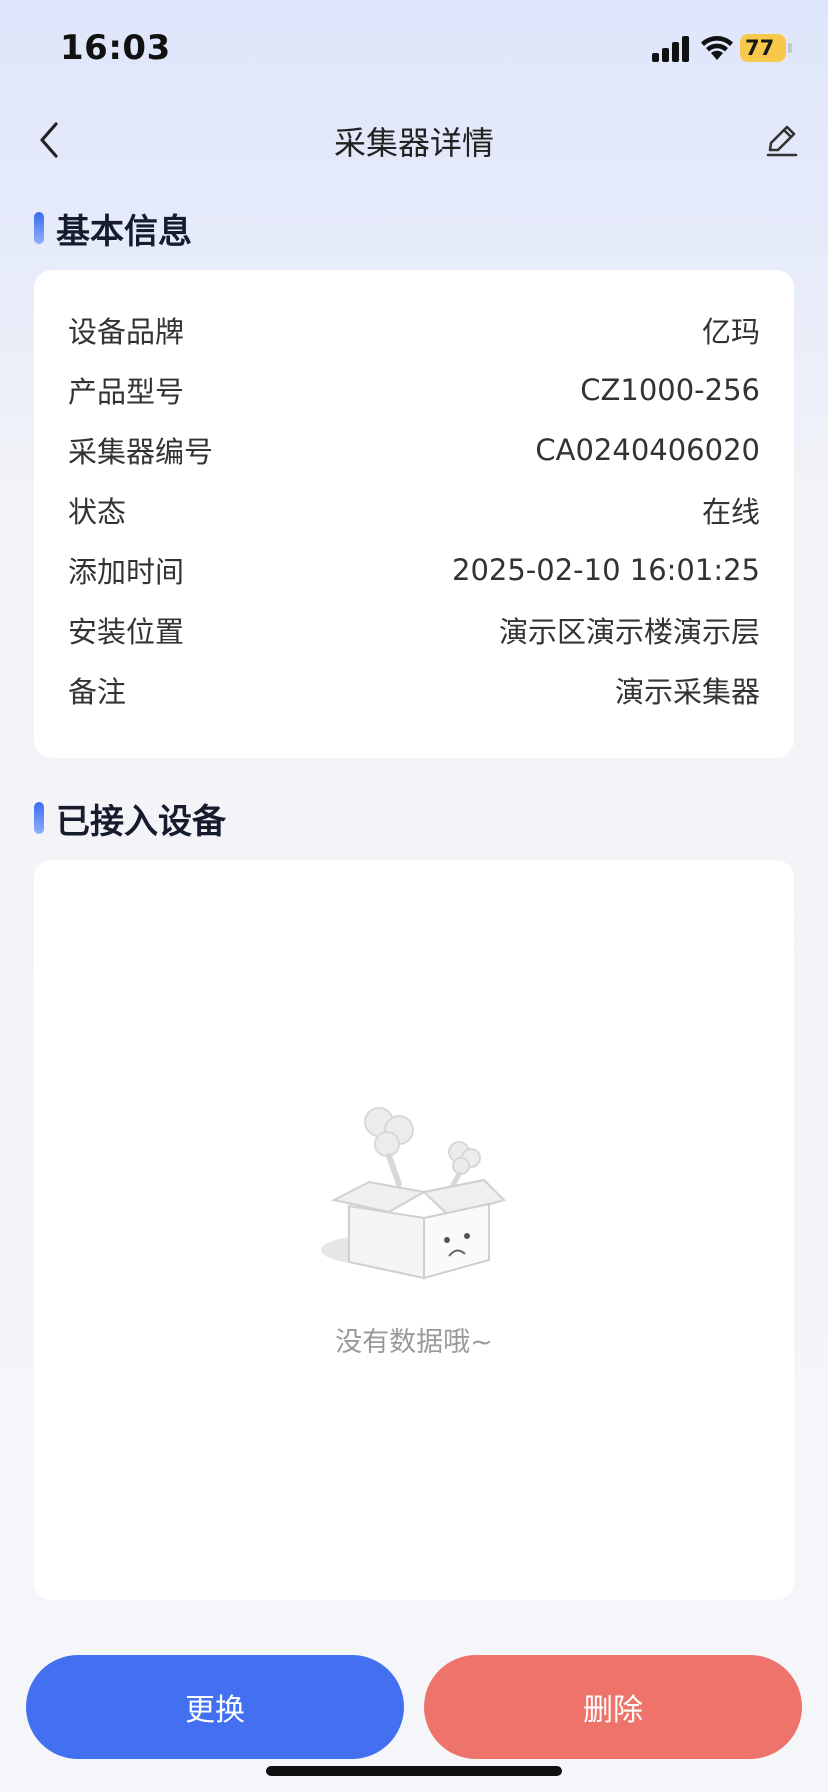  Describe the element at coordinates (414, 630) in the screenshot. I see `info-row-location: 安装位置 演示区演示楼演示层` at that location.